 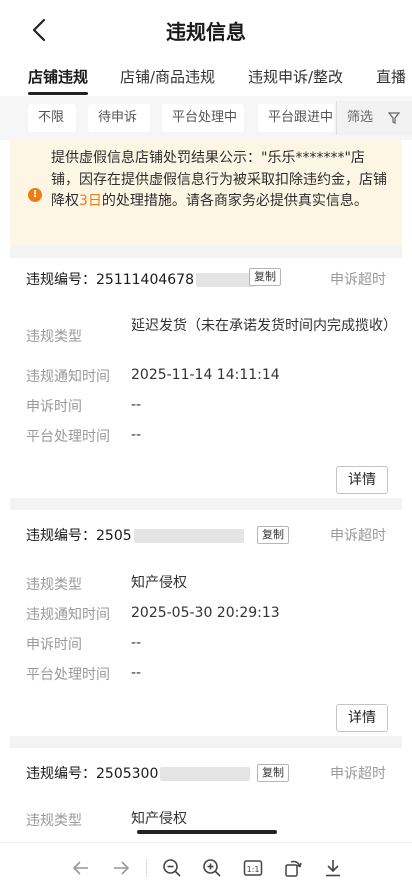 I want to click on tab-store-product-violation: 店铺/商品违规, so click(x=167, y=76).